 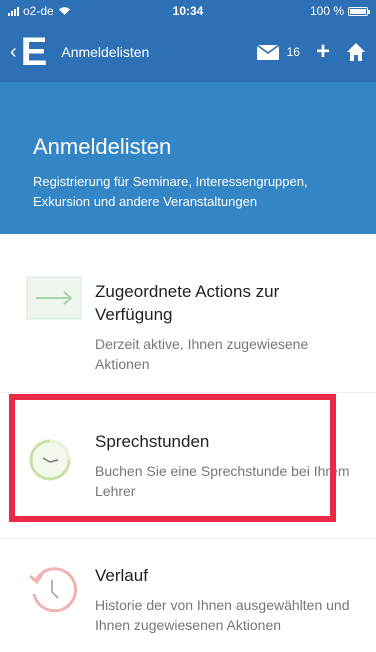 I want to click on nav-bar: ‹ E Anmeldelisten 16 +, so click(x=188, y=52).